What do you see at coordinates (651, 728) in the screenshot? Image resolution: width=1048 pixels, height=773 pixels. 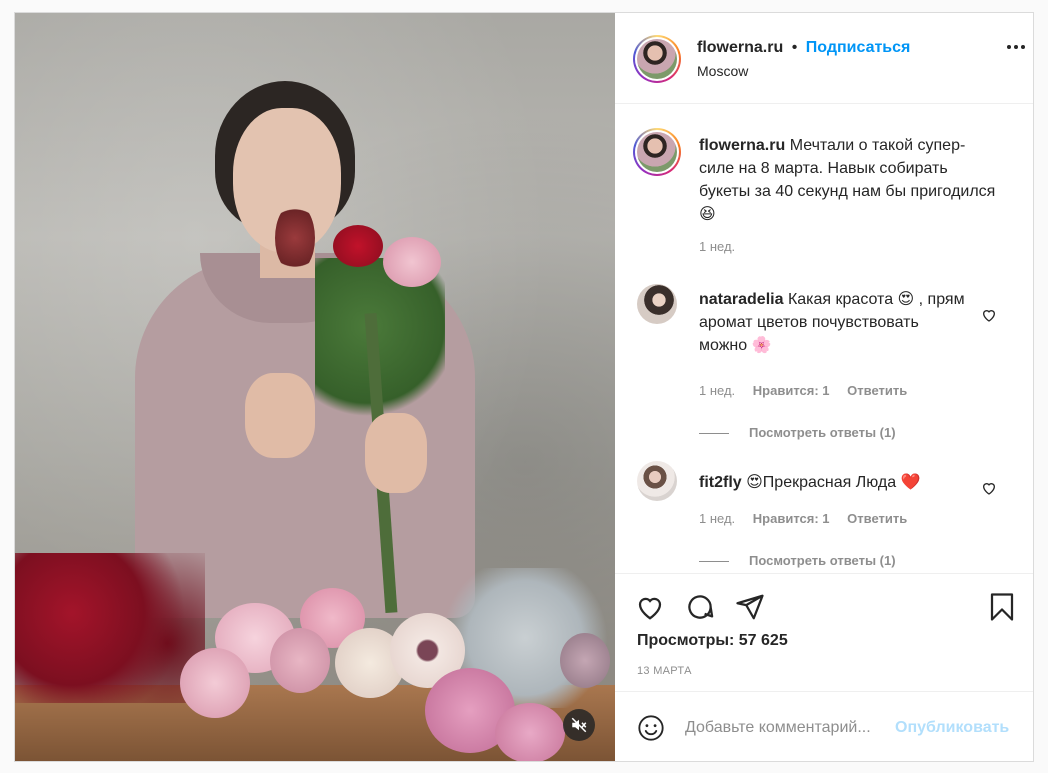 I see `smiley-icon` at bounding box center [651, 728].